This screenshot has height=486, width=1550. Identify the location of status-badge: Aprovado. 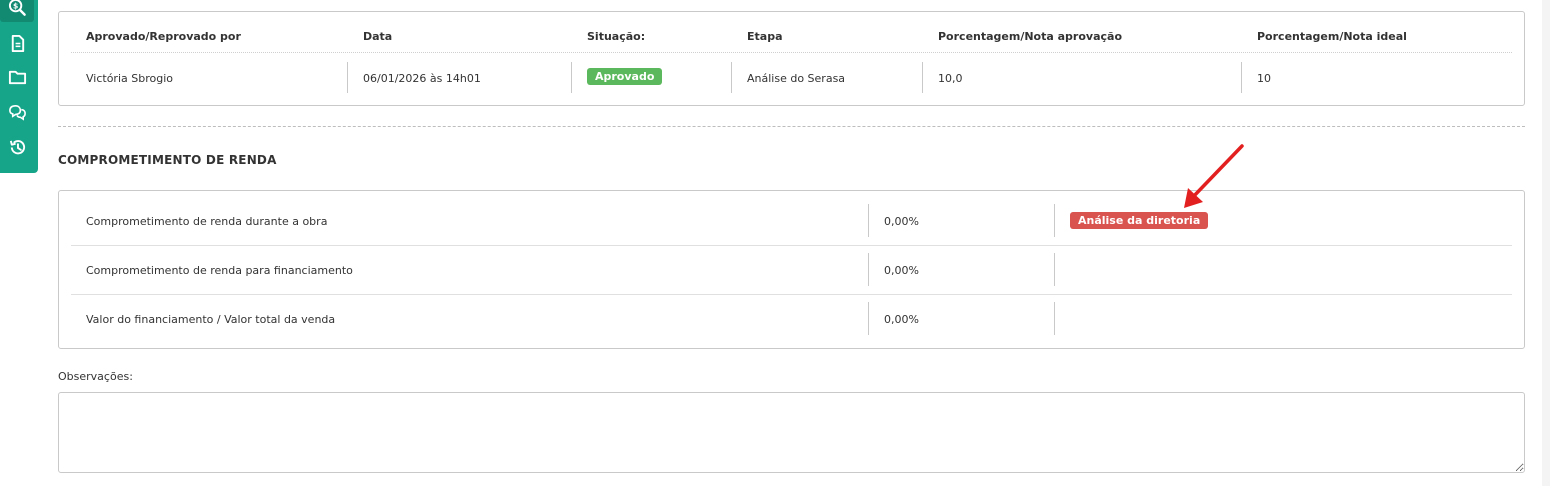
(625, 76).